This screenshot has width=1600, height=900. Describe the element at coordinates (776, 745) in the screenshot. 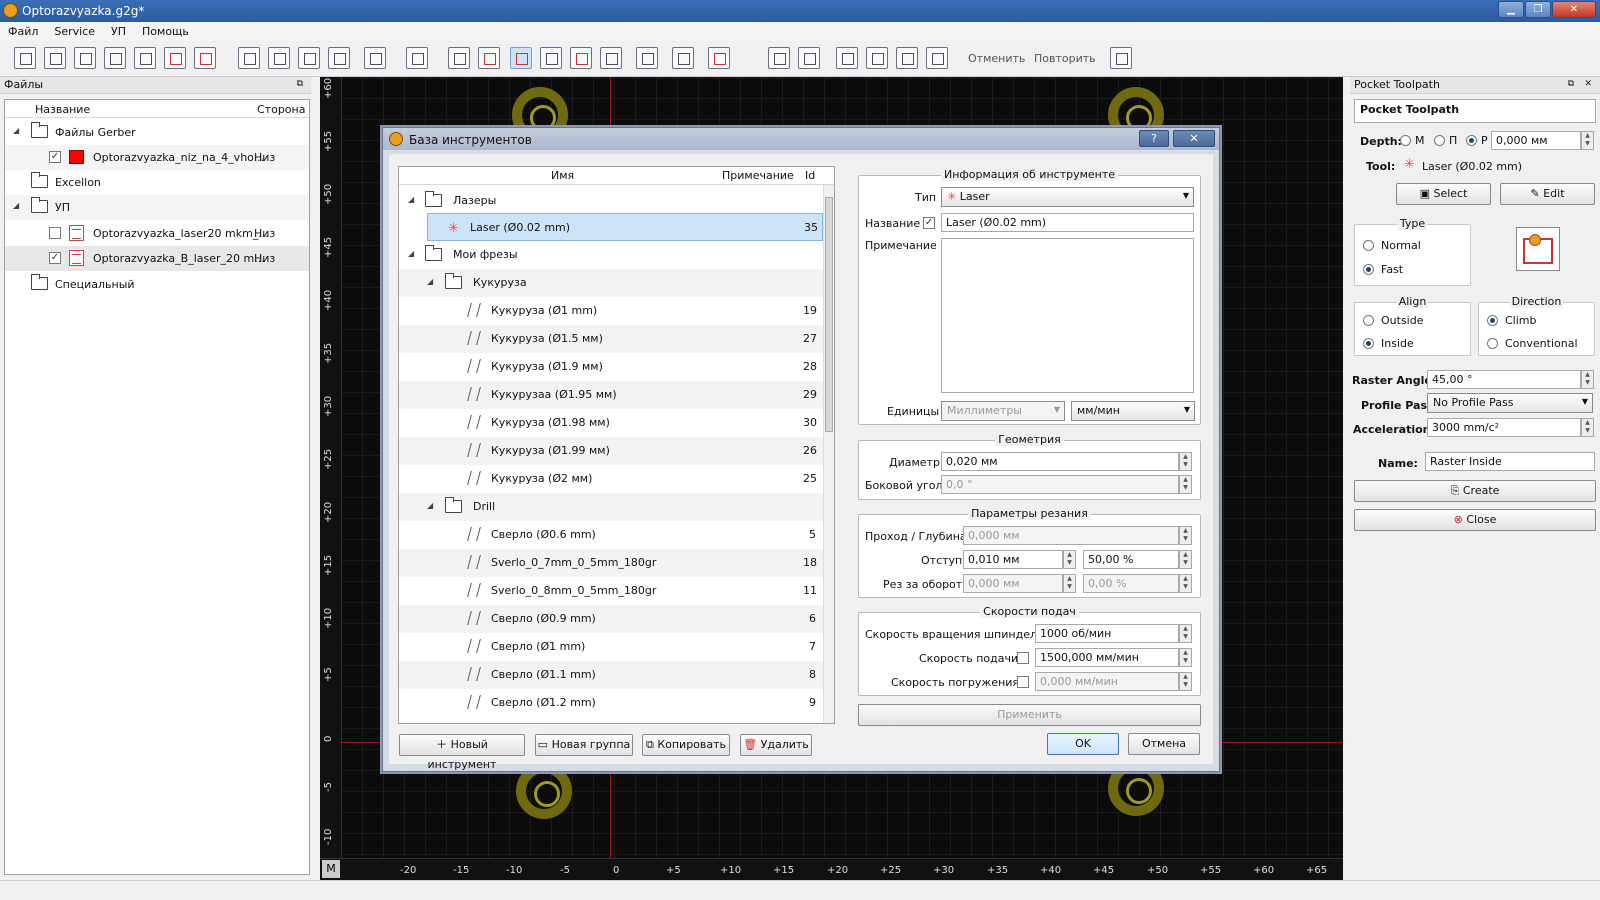

I see `delete-button: 🗑 Удалить` at that location.